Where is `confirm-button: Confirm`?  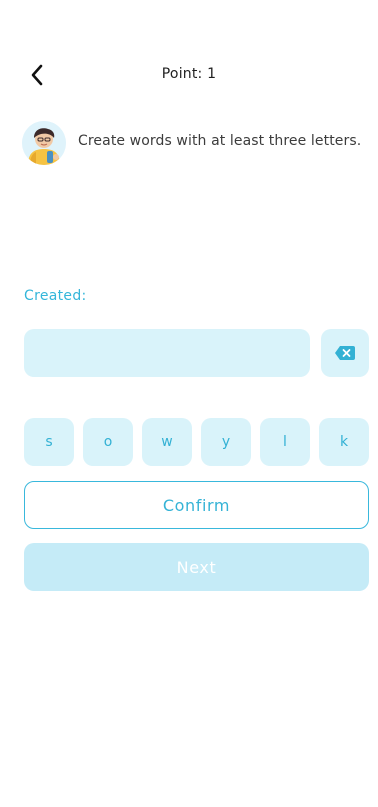 confirm-button: Confirm is located at coordinates (196, 505).